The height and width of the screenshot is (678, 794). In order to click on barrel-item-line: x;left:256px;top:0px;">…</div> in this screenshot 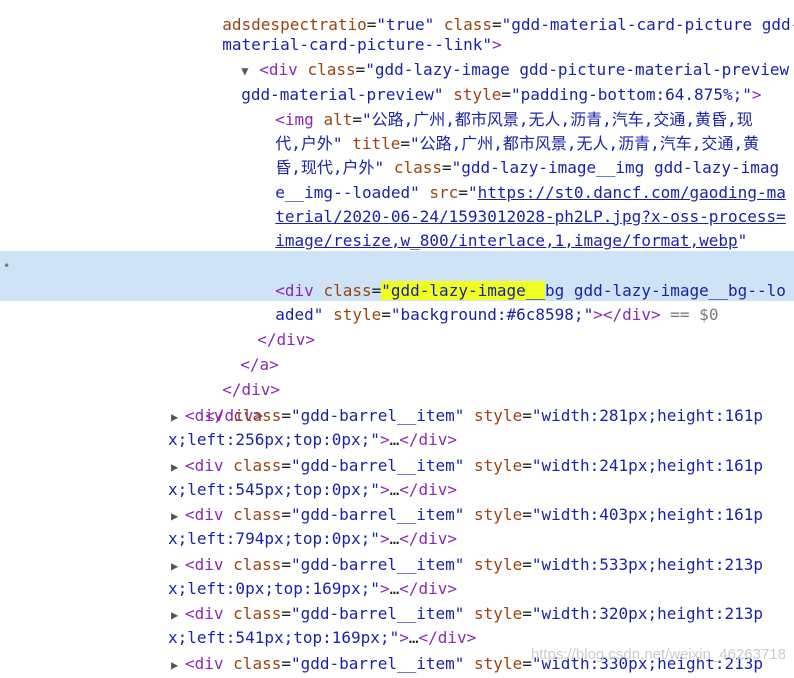, I will do `click(313, 439)`.